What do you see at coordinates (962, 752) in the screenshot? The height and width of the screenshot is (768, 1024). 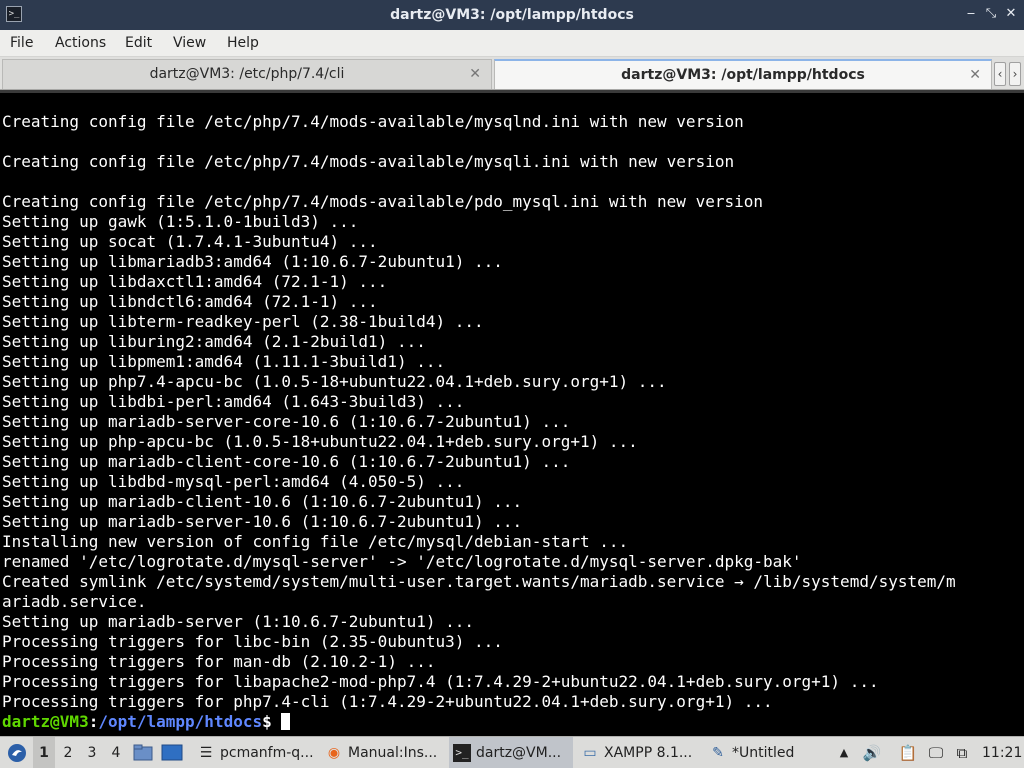 I see `network-icon: ⧉` at bounding box center [962, 752].